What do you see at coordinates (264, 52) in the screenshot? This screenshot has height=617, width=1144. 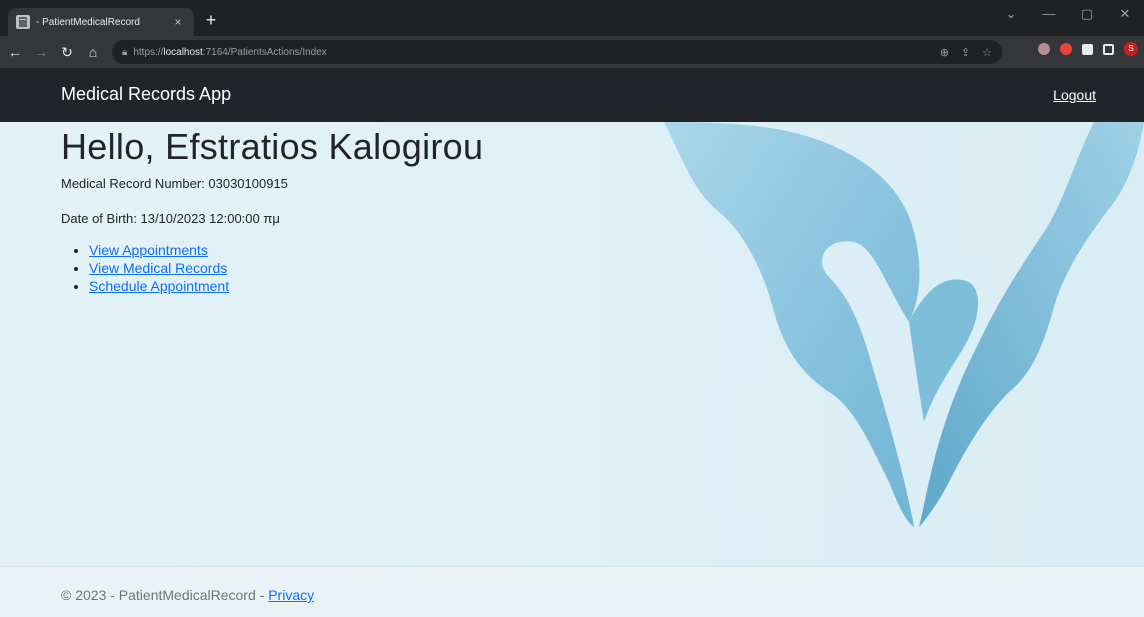 I see `url-path: :7164/PatientsActions/Index` at bounding box center [264, 52].